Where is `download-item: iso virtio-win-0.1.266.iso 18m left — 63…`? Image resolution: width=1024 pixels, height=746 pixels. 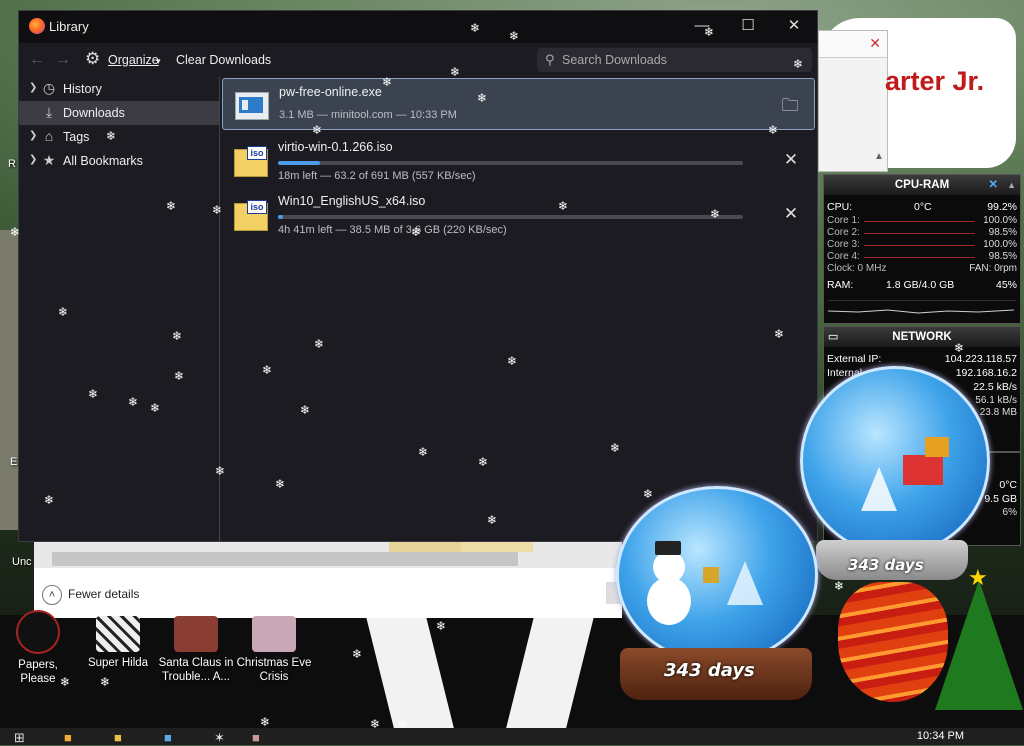 download-item: iso virtio-win-0.1.266.iso 18m left — 63… is located at coordinates (518, 162).